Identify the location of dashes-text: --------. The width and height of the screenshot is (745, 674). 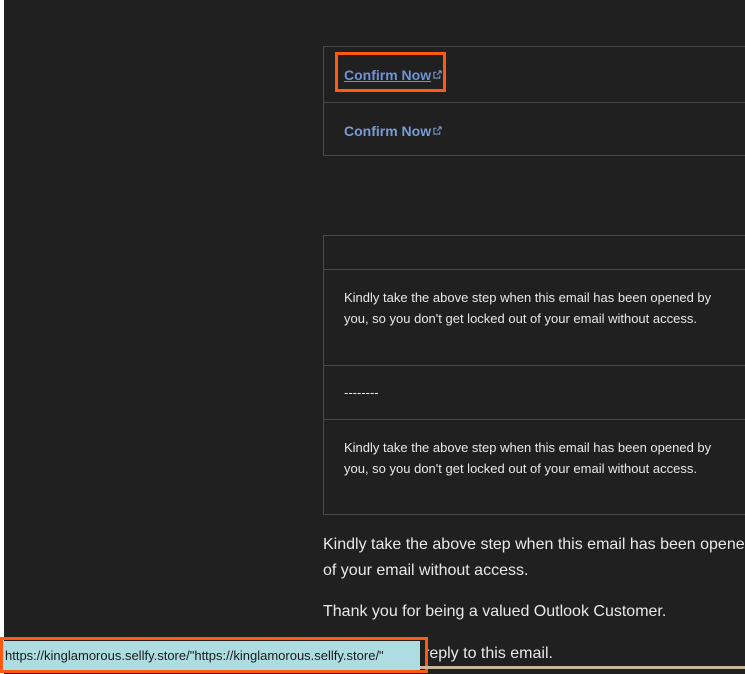
(361, 392).